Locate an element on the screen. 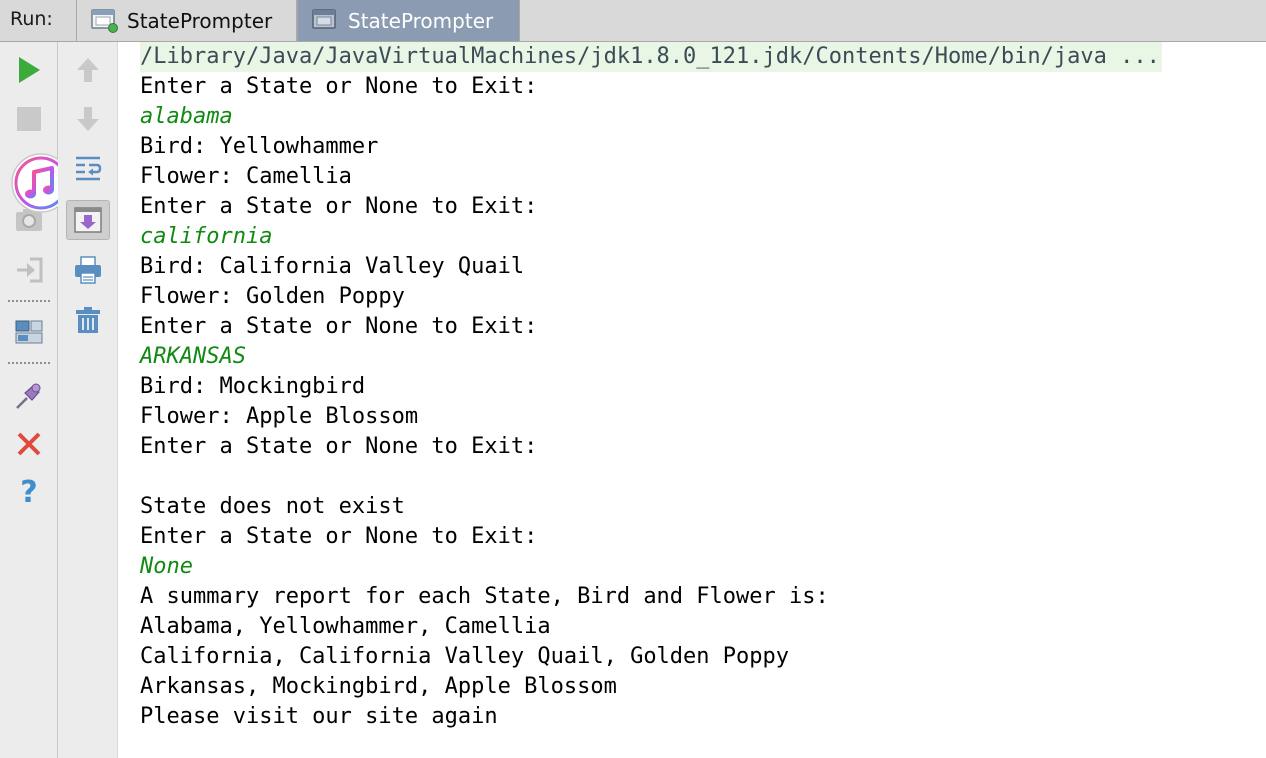  console-line: Alabama, Yellowhammer, Camellia is located at coordinates (651, 627).